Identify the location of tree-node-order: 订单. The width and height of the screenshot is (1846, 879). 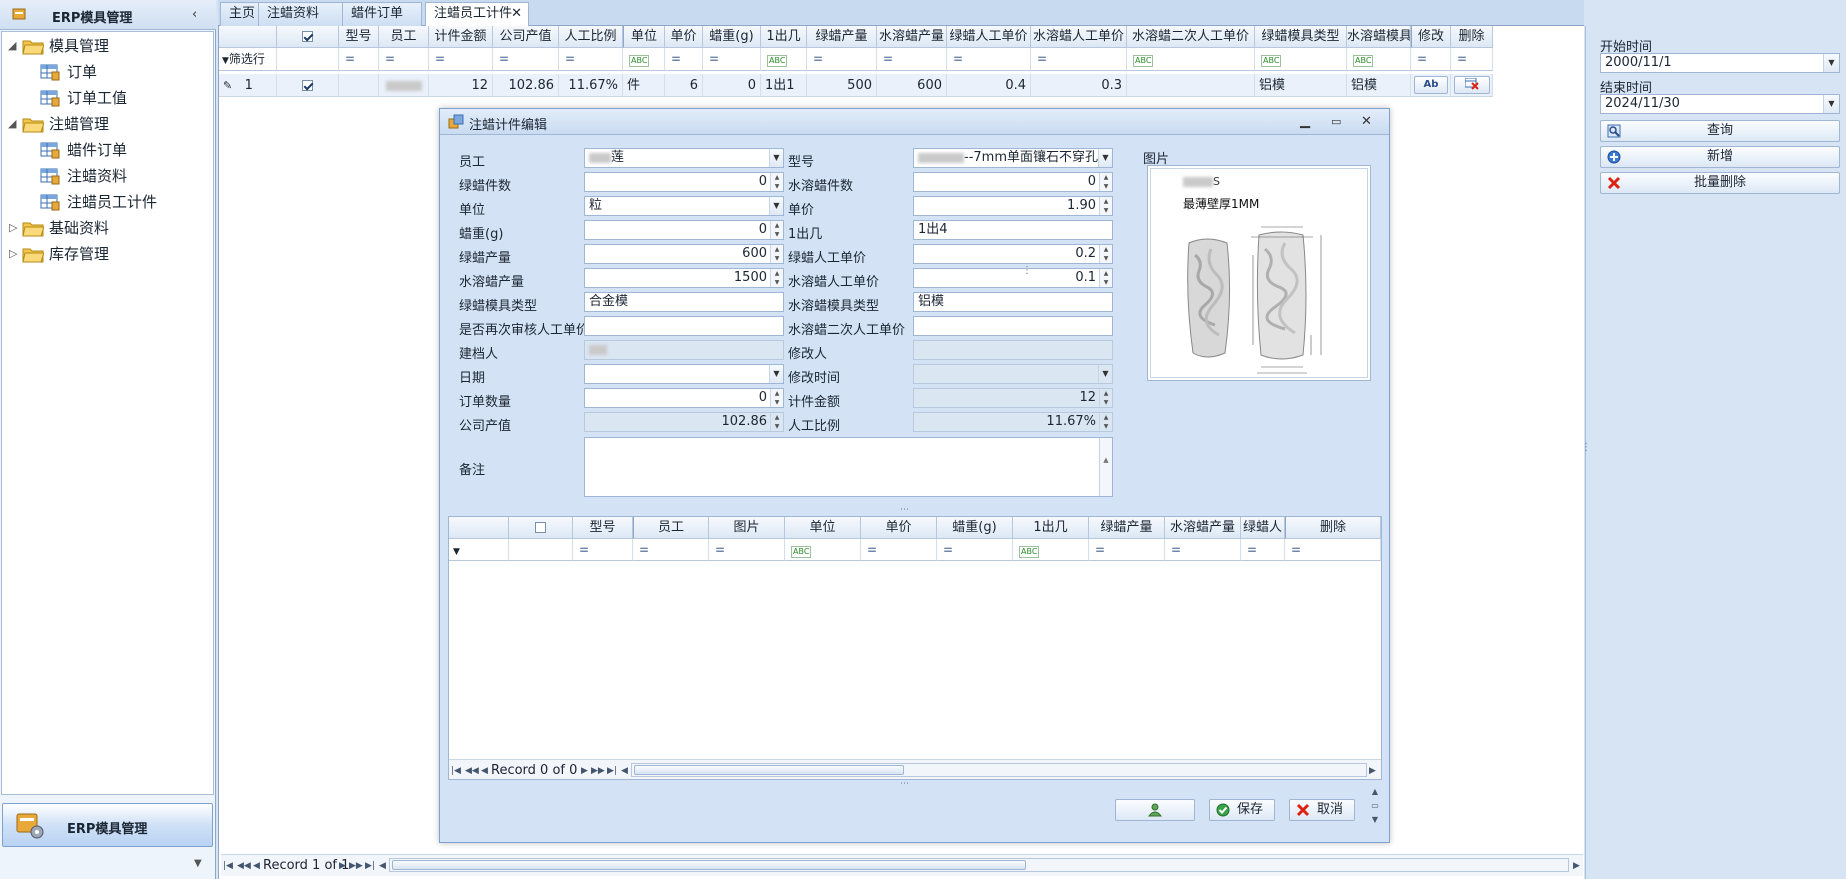
(107, 72).